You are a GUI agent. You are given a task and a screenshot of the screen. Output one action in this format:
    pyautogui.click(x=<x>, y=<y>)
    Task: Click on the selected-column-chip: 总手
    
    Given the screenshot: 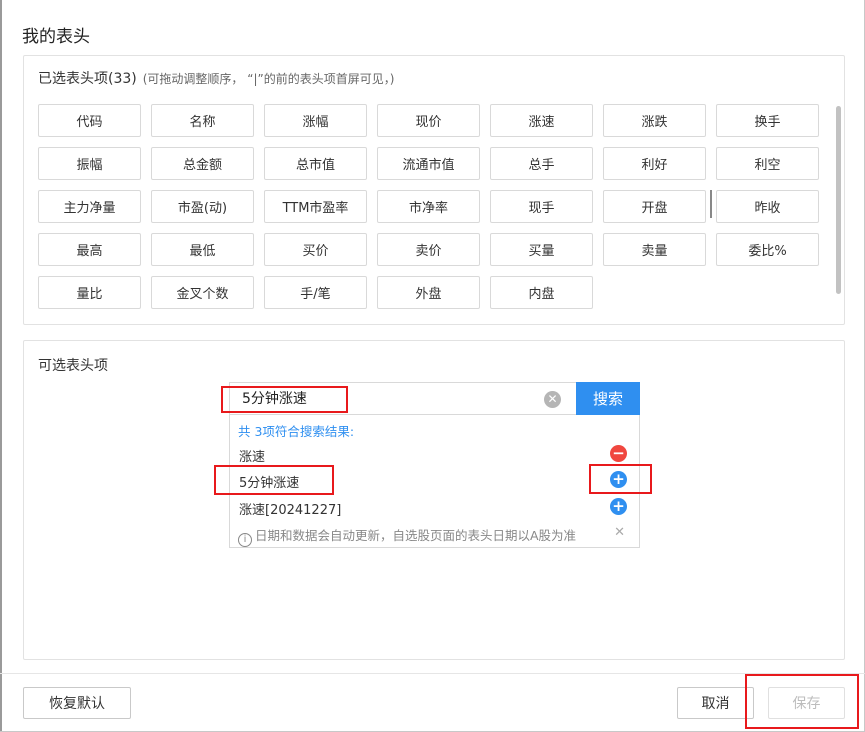 What is the action you would take?
    pyautogui.click(x=541, y=163)
    